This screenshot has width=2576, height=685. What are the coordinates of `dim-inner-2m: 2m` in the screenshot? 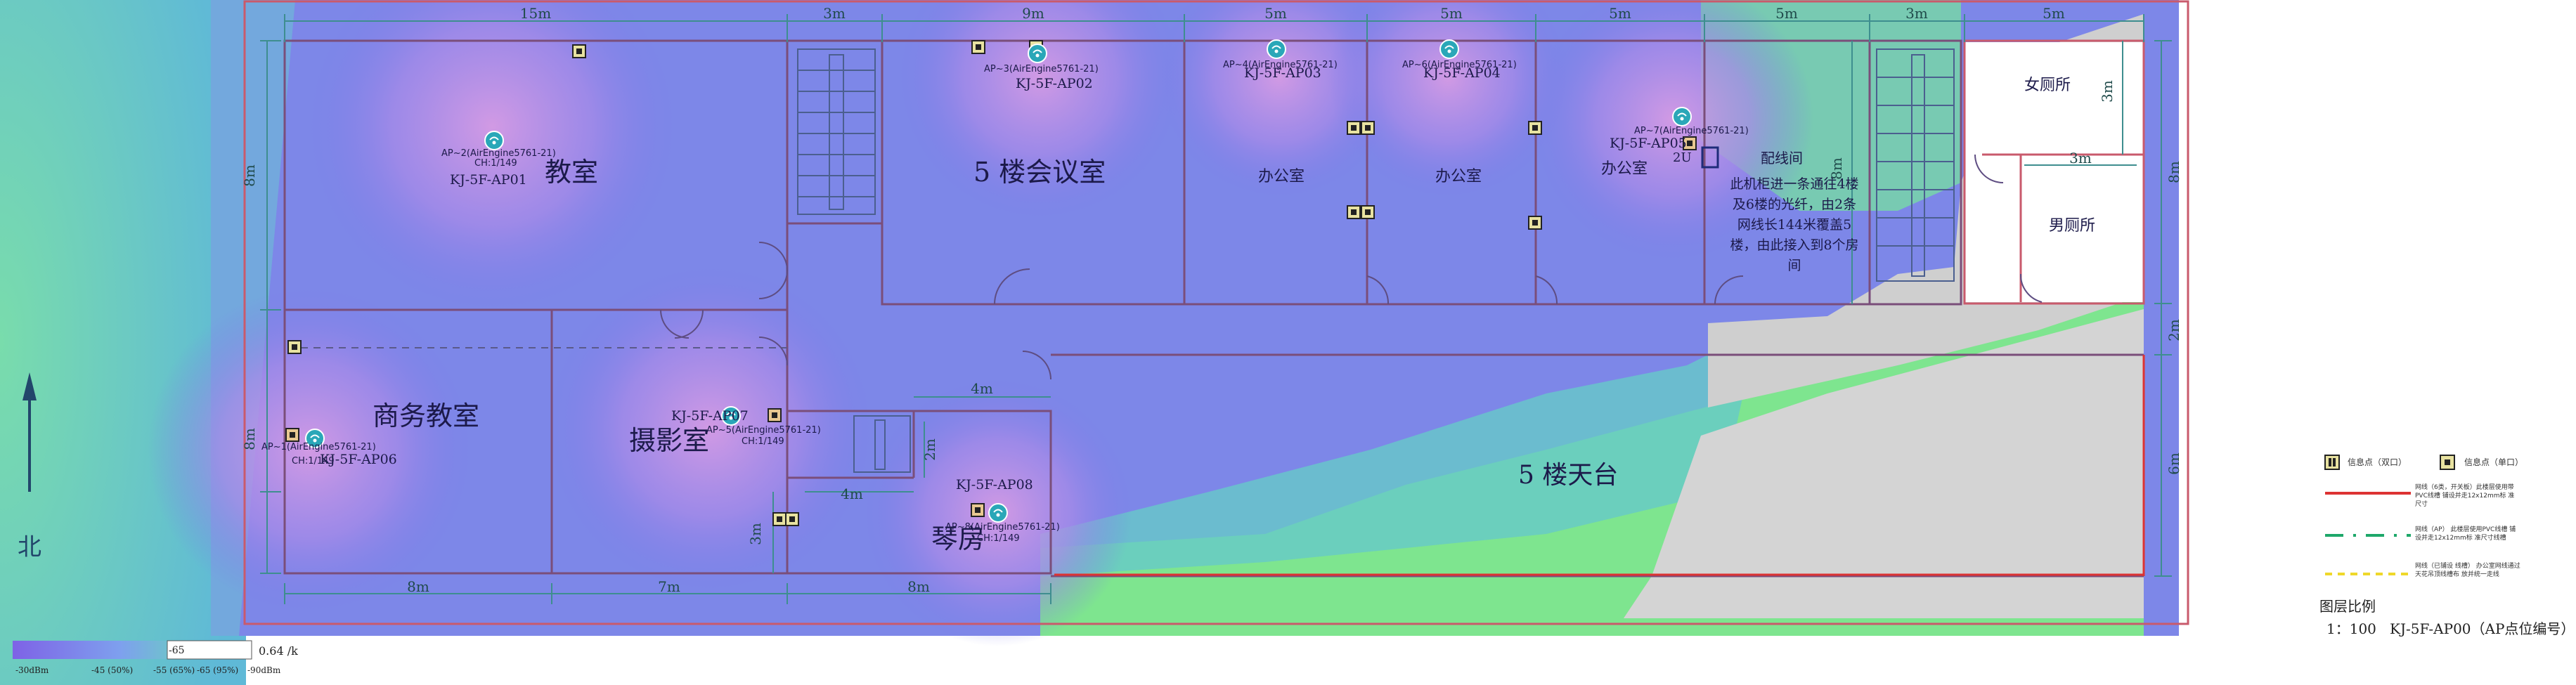 It's located at (930, 449).